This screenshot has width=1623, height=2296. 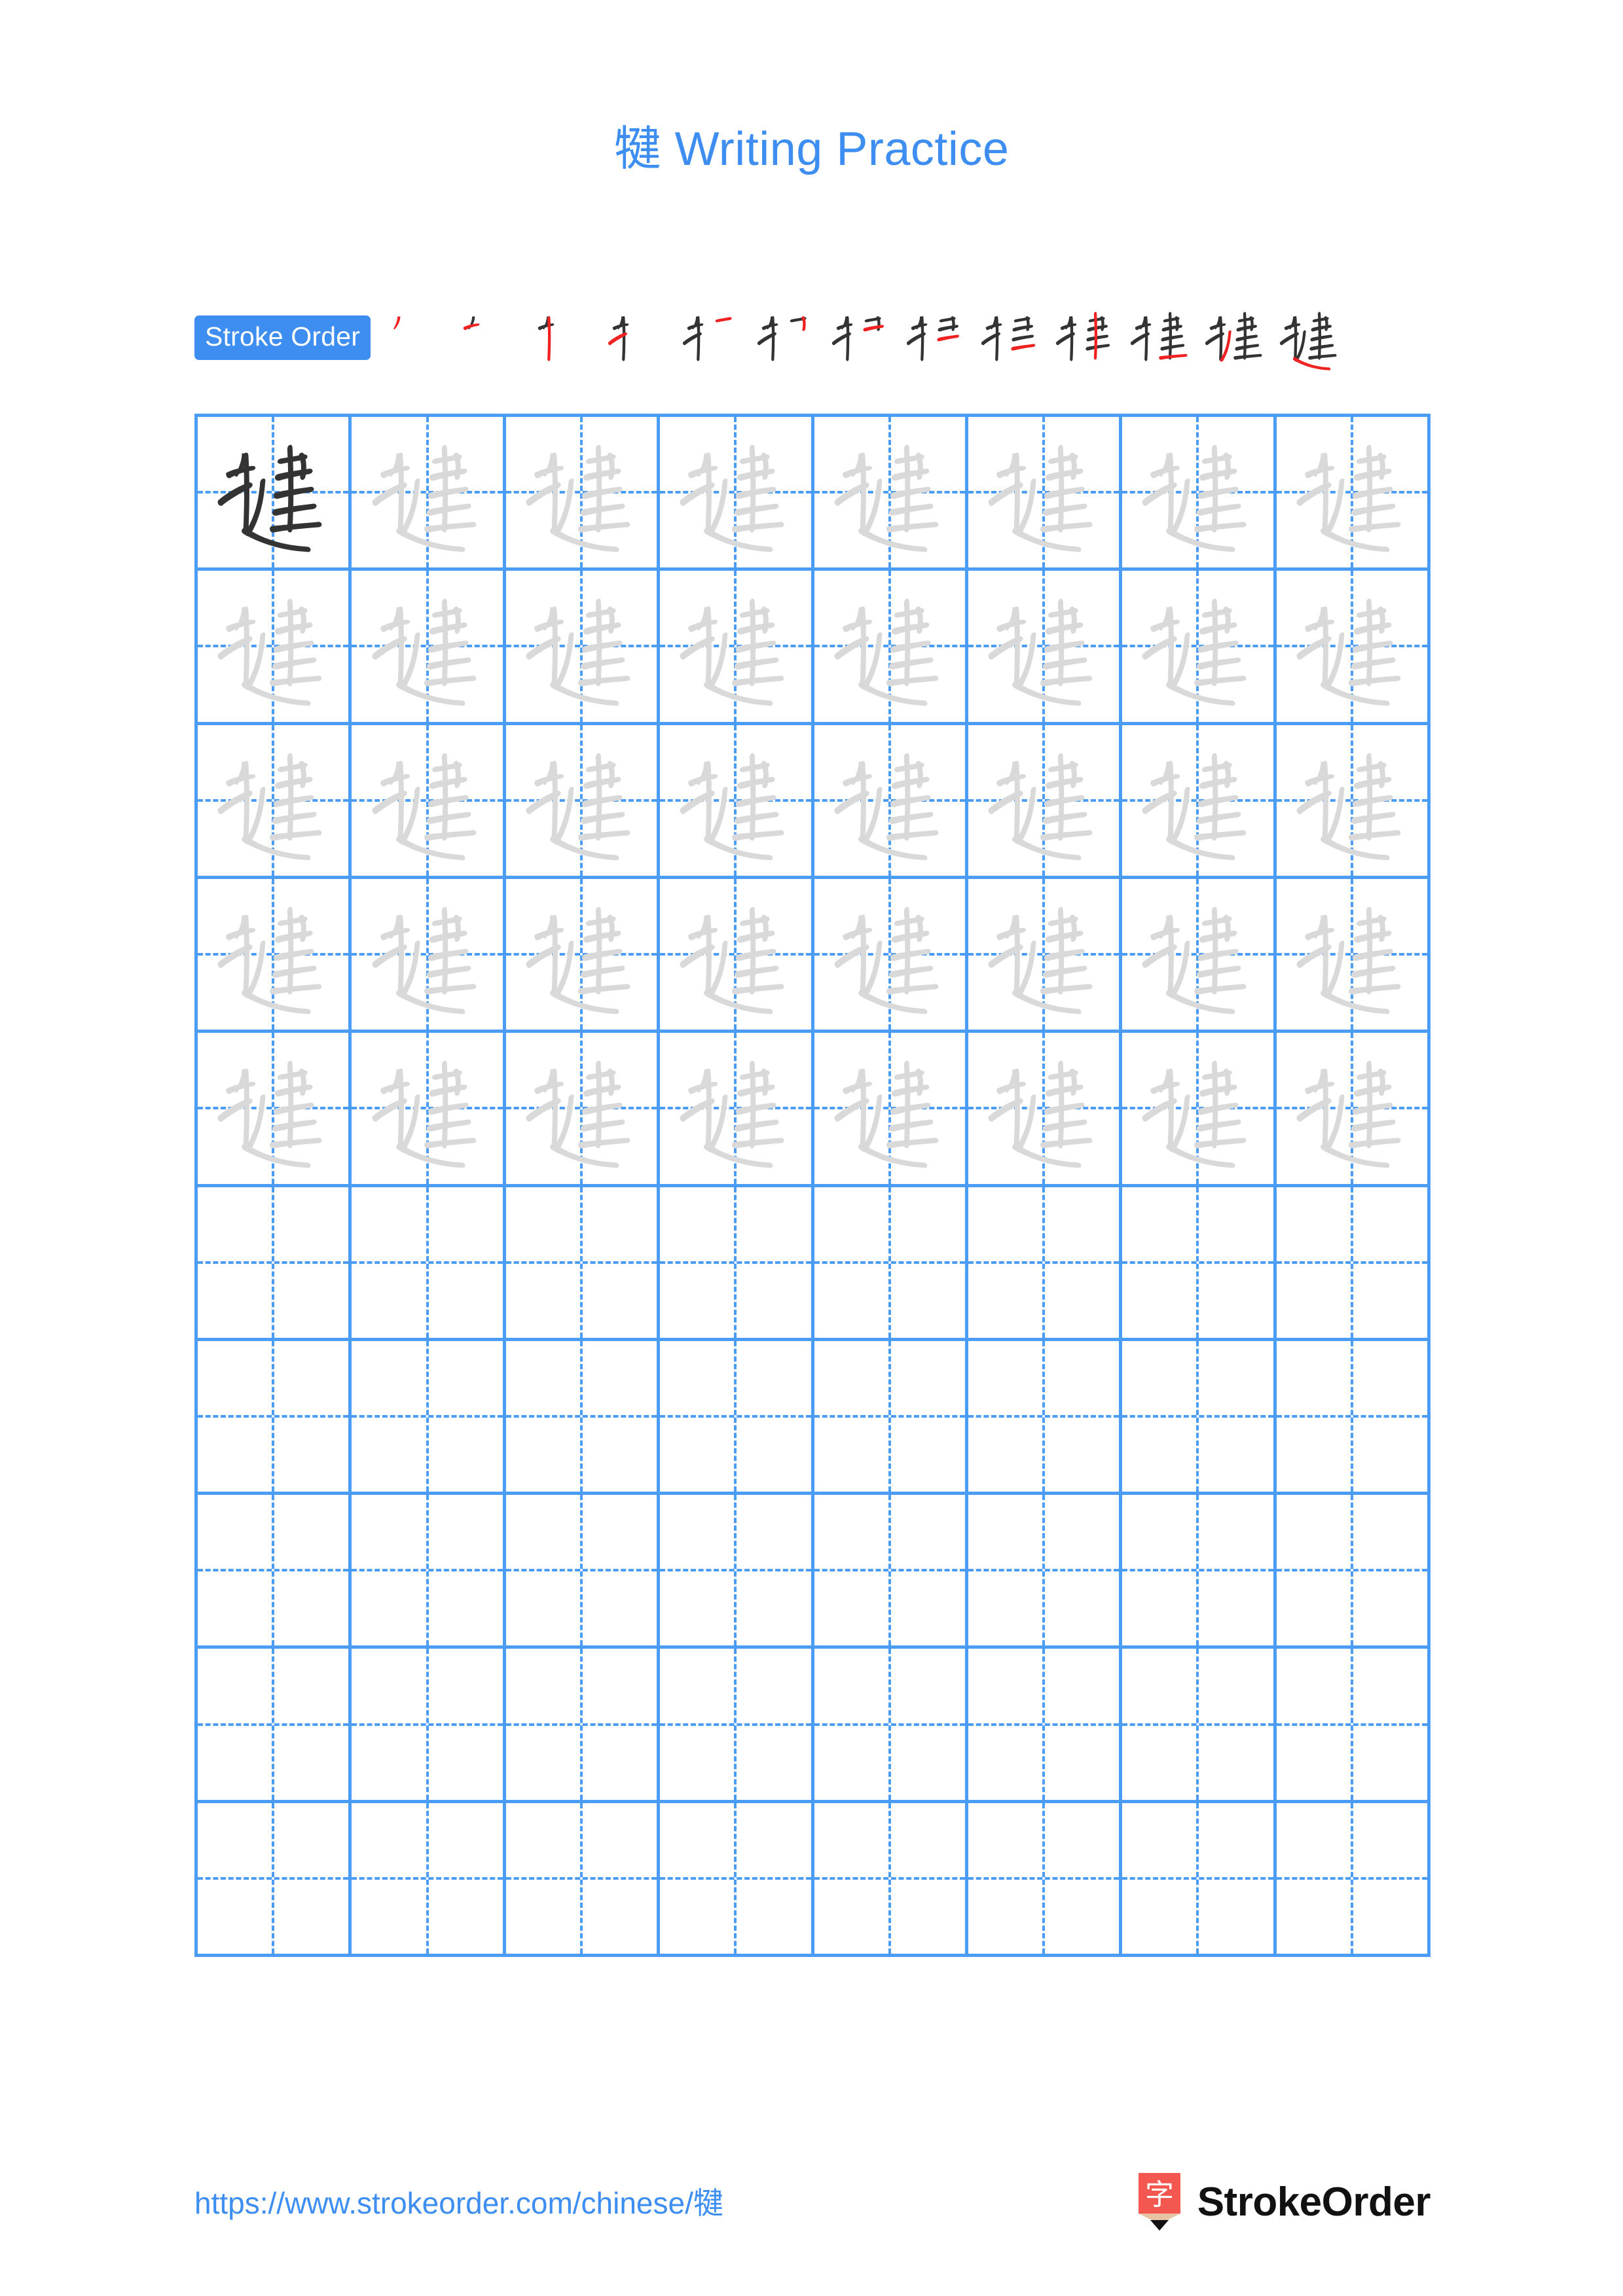 I want to click on practice-cell-r8-c4, so click(x=737, y=1572).